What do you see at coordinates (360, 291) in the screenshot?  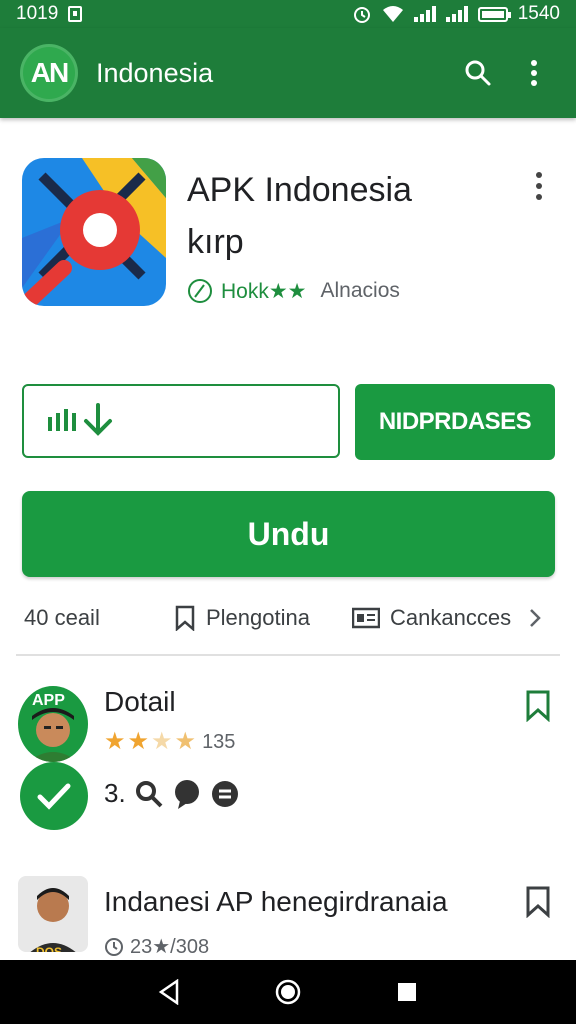 I see `app-developer: Alnacios` at bounding box center [360, 291].